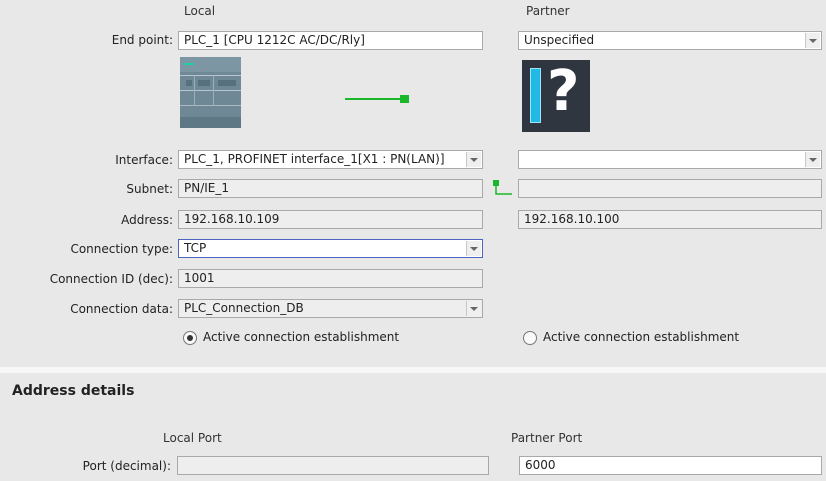  Describe the element at coordinates (670, 188) in the screenshot. I see `partner-subnet-field` at that location.